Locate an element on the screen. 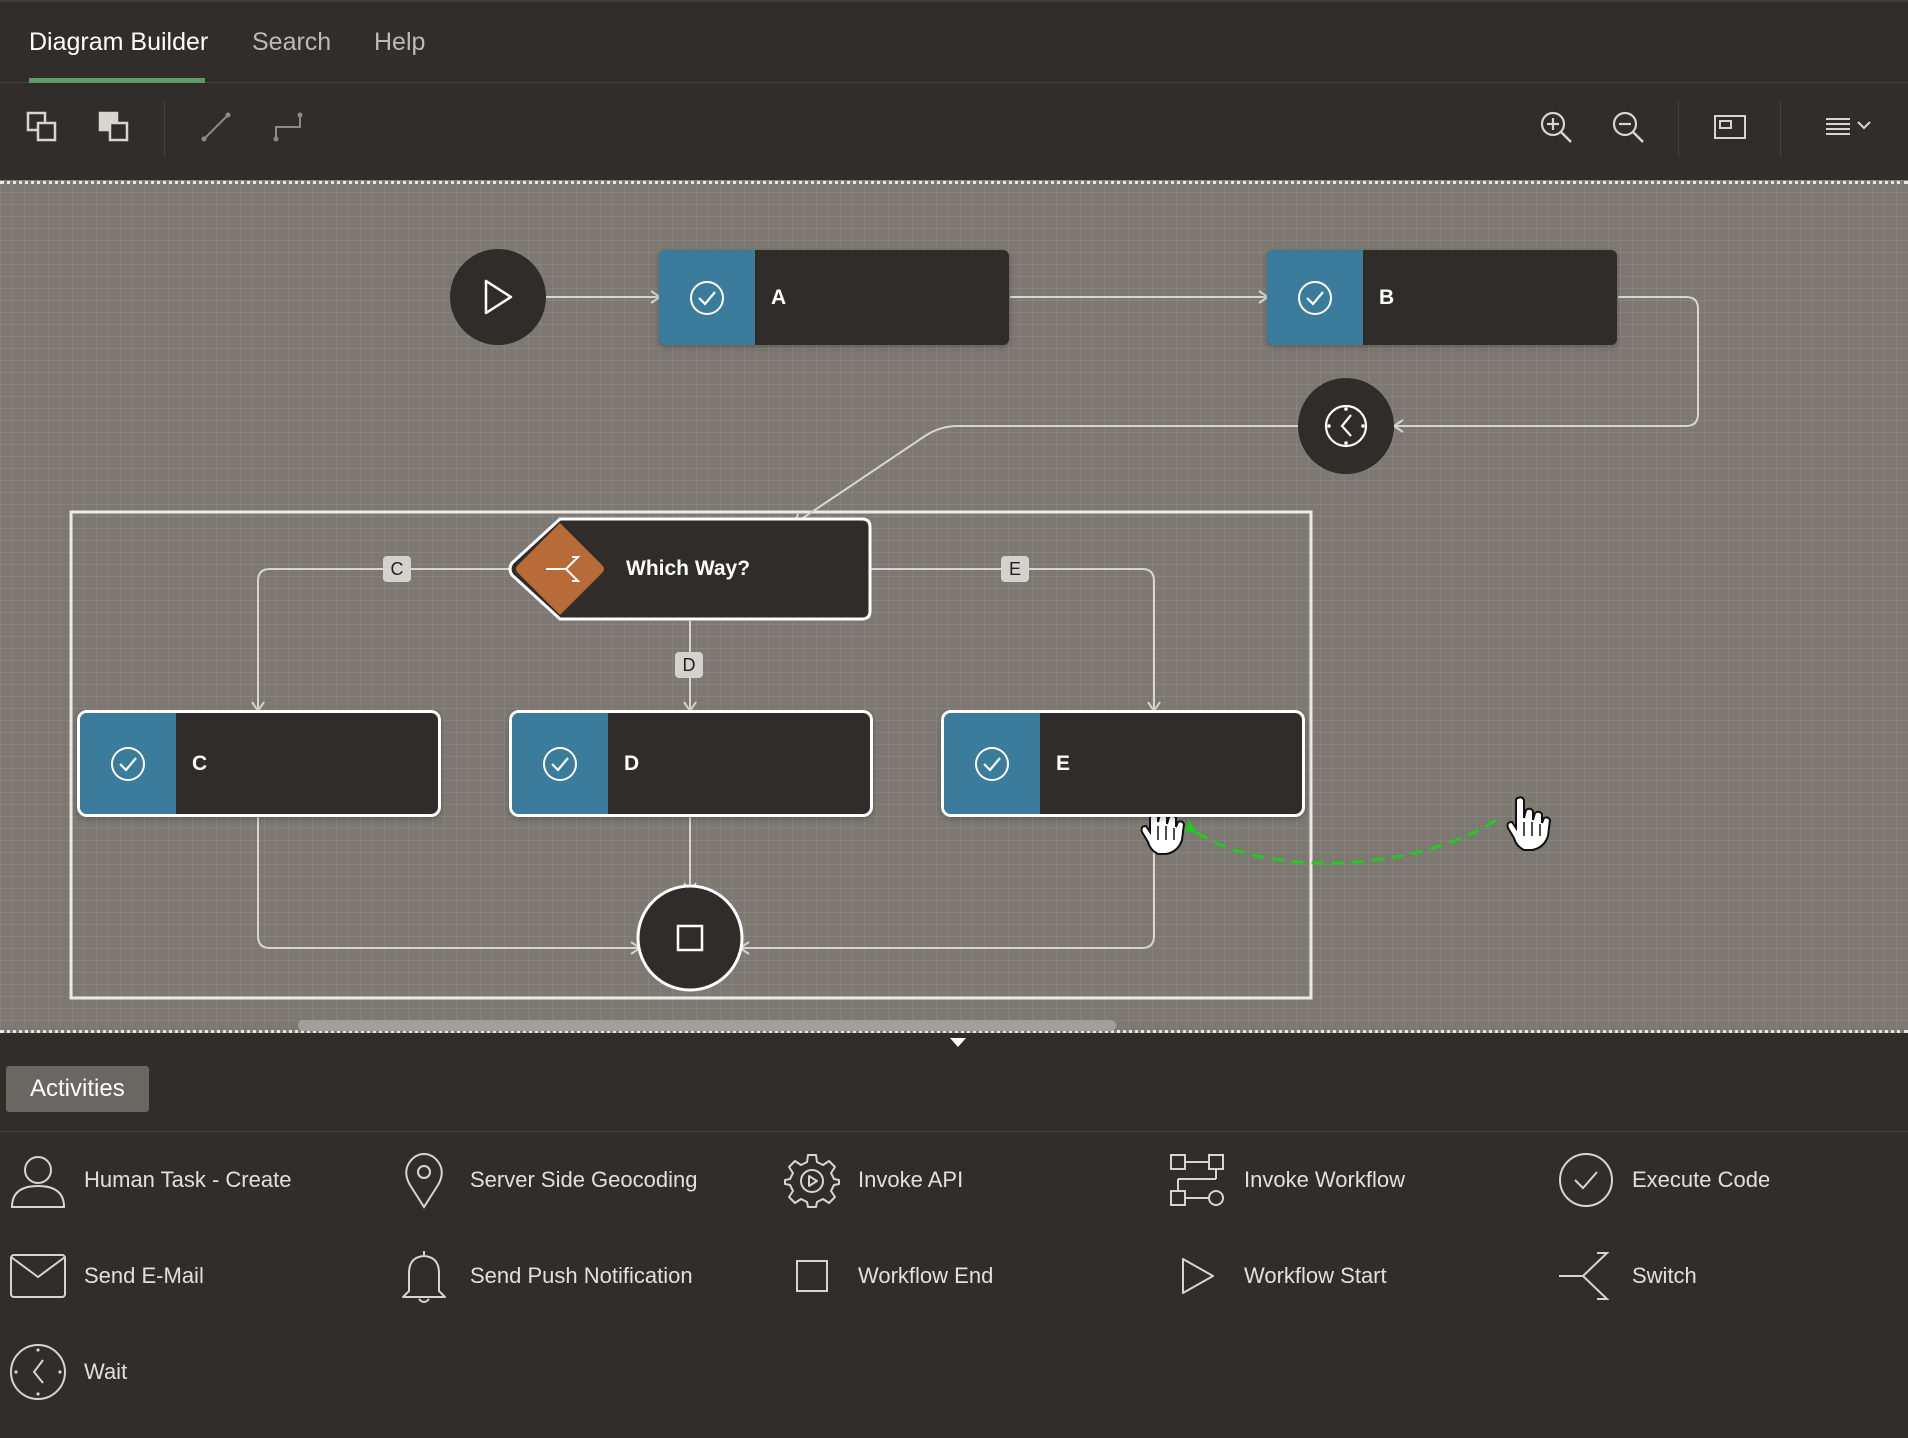  activity-workflow-start: Workflow Start is located at coordinates (1277, 1276).